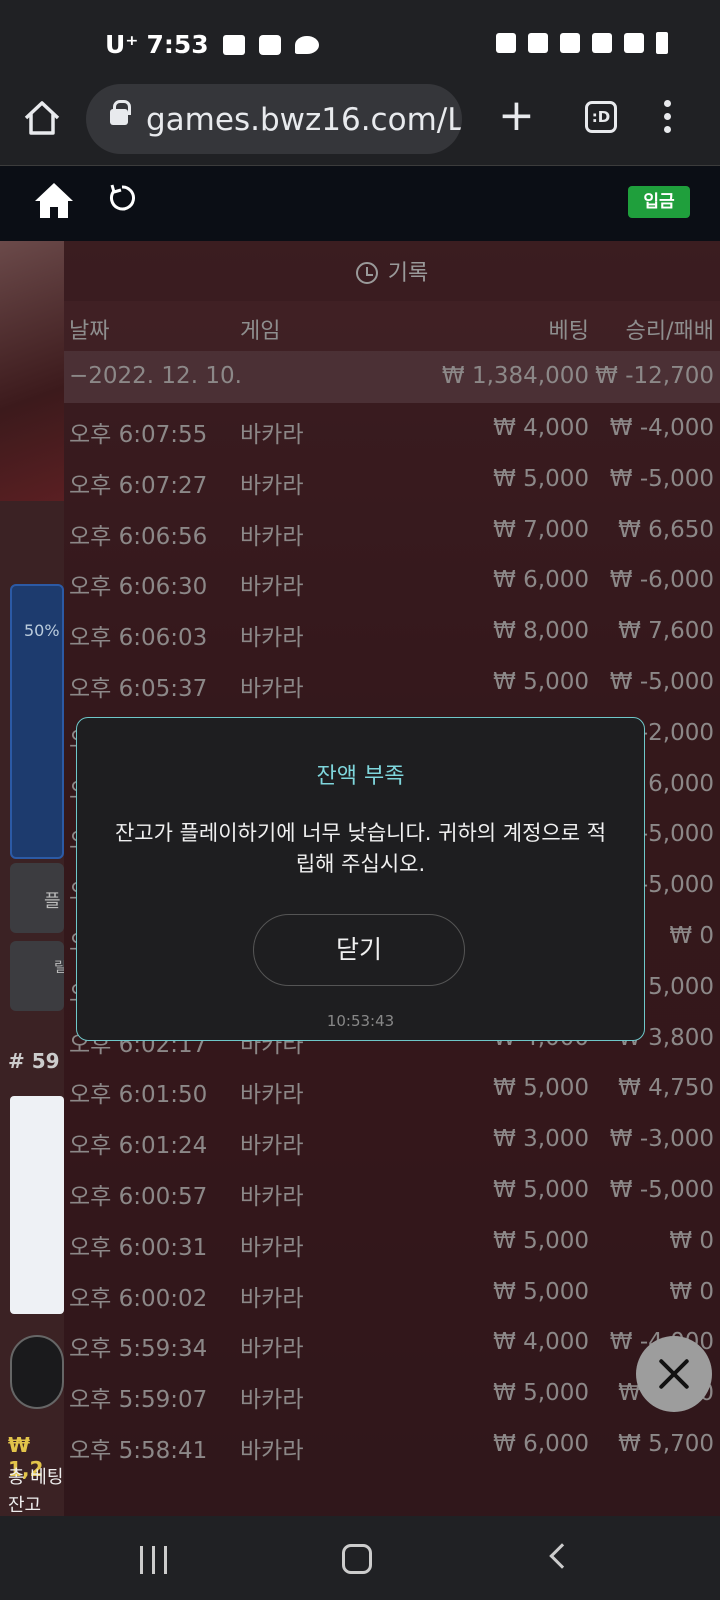 Image resolution: width=720 pixels, height=1600 pixels. Describe the element at coordinates (659, 202) in the screenshot. I see `deposit-button: 입금` at that location.